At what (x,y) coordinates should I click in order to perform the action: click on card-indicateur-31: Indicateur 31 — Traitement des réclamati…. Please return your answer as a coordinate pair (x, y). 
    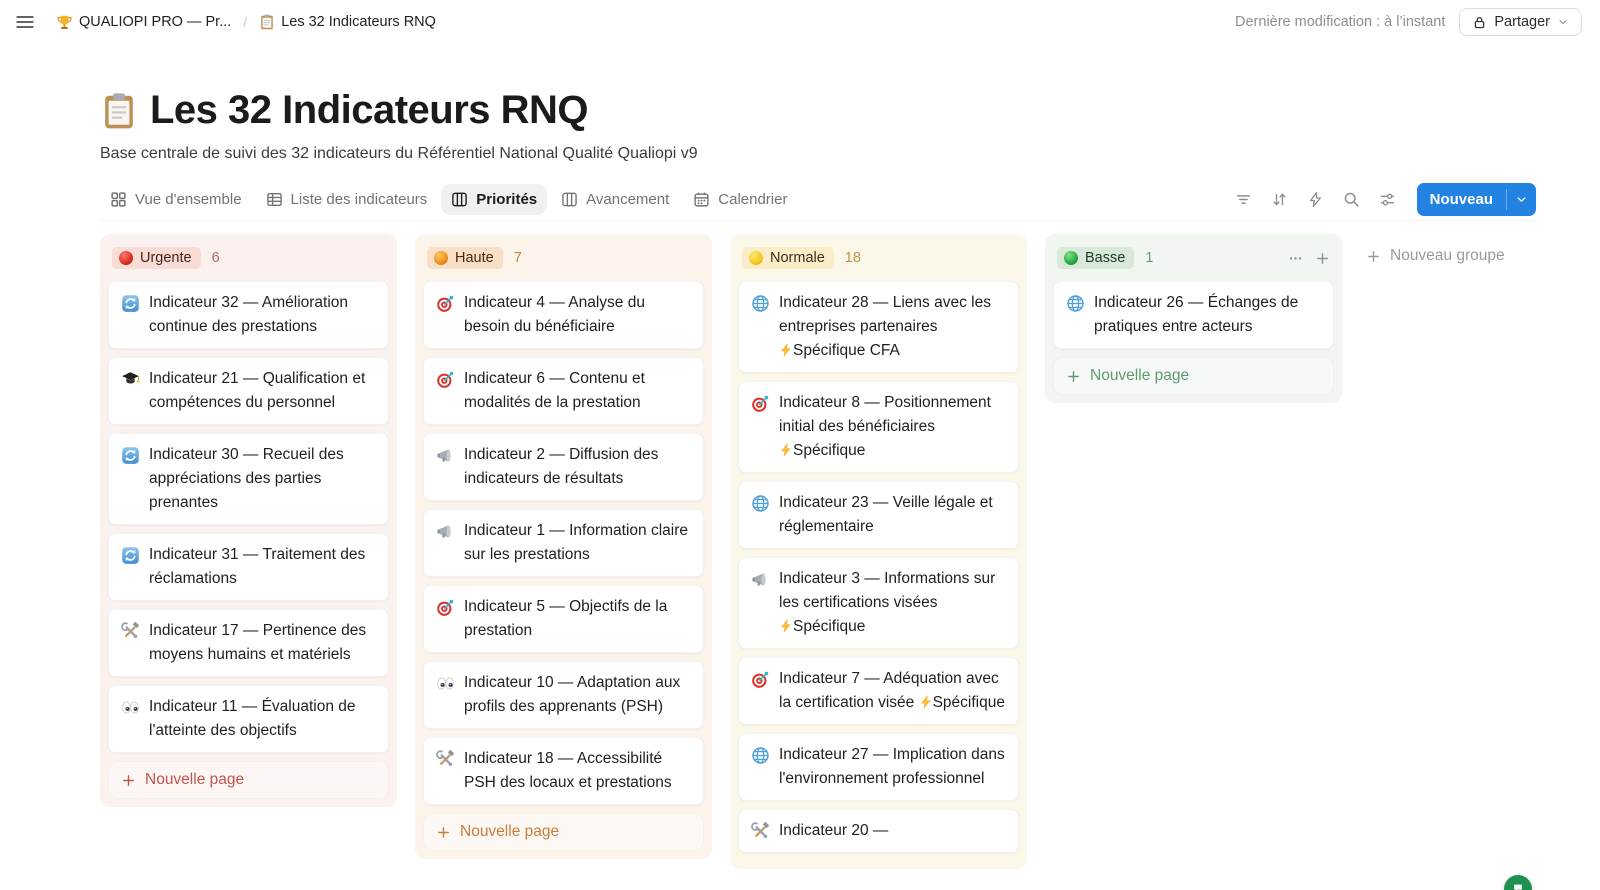
    Looking at the image, I should click on (248, 567).